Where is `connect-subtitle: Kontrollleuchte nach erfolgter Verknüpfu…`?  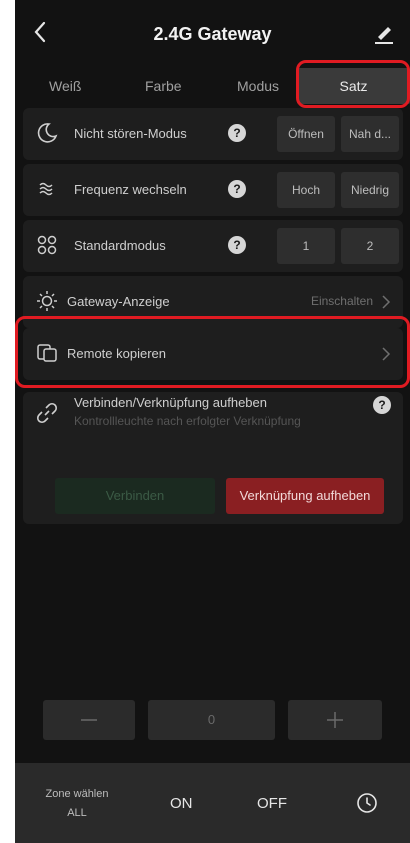
connect-subtitle: Kontrollleuchte nach erfolgter Verknüpfu… is located at coordinates (187, 421).